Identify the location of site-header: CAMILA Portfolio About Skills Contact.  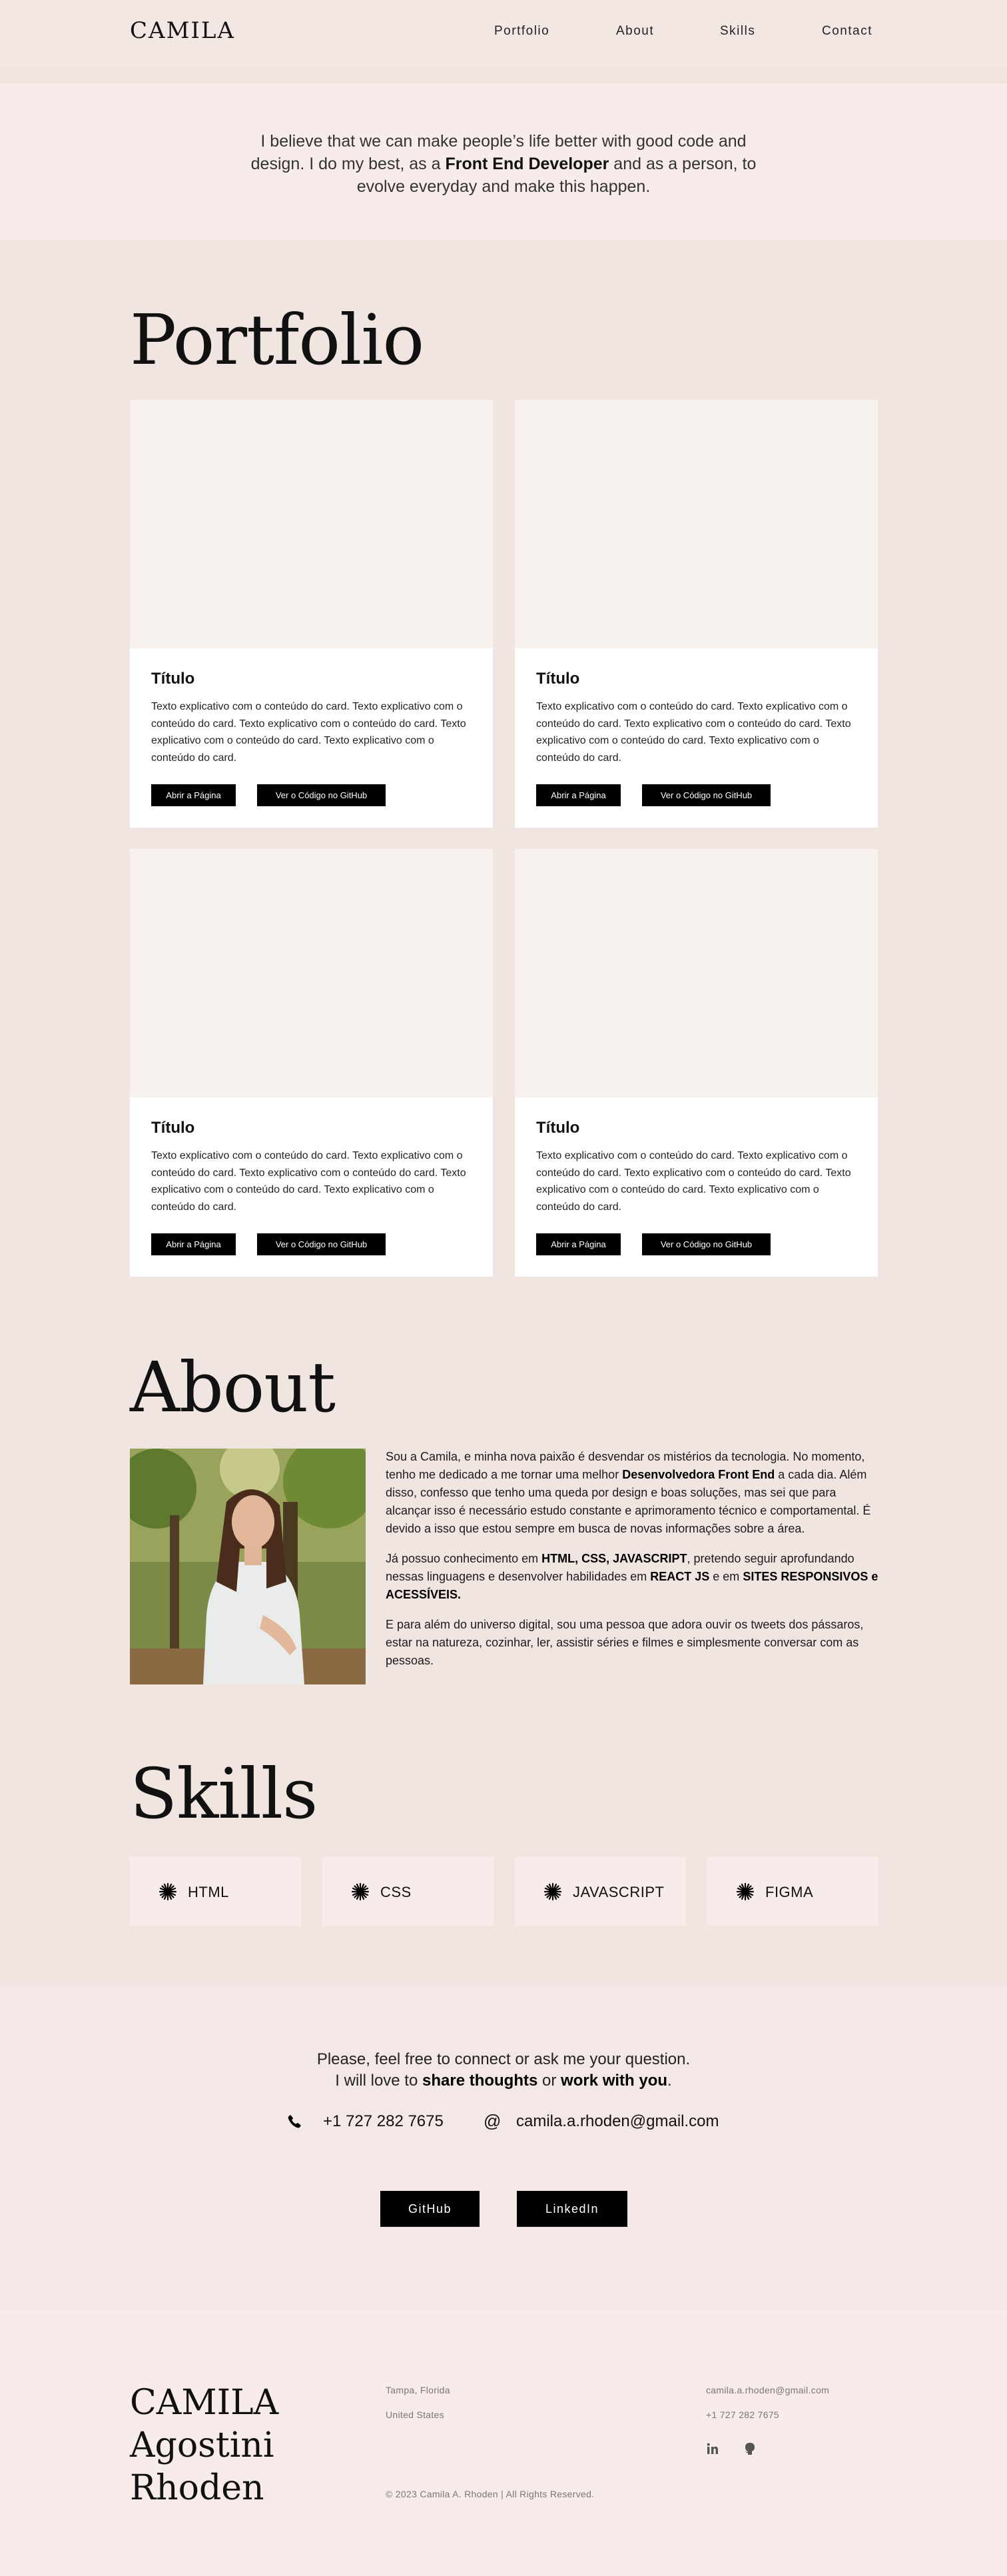
(504, 33).